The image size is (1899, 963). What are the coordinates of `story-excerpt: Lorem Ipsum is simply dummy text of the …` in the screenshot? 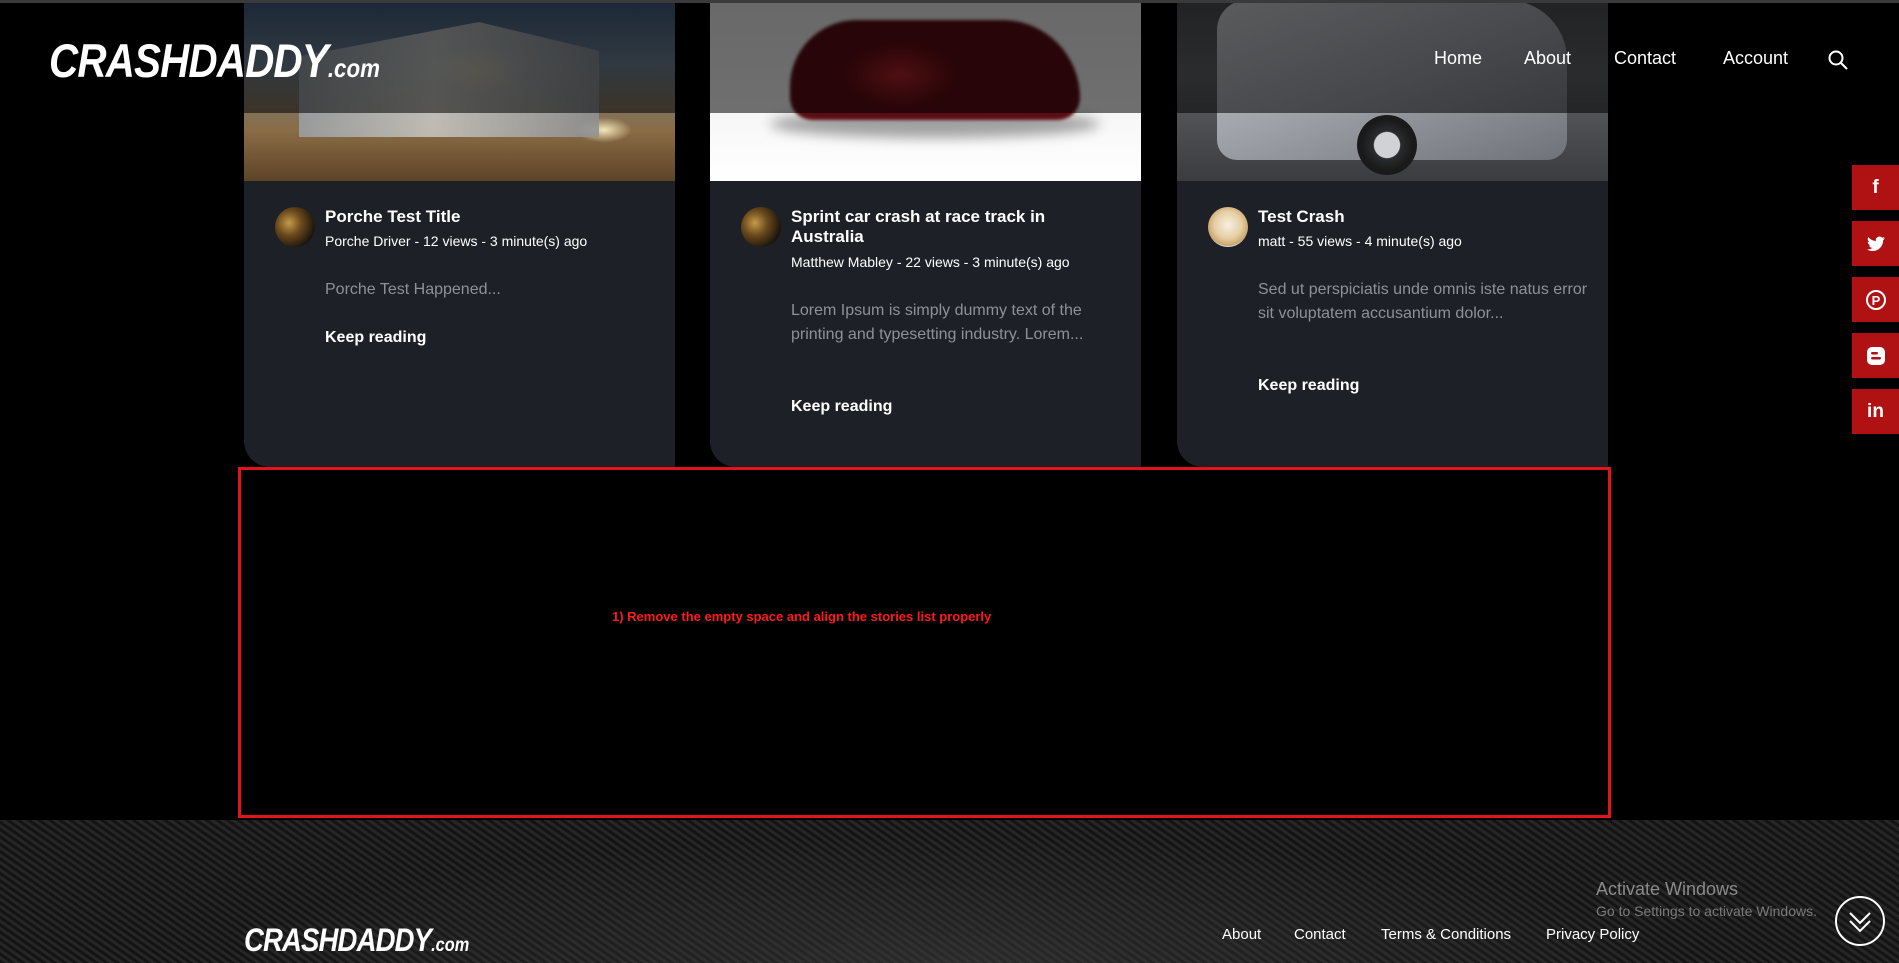 It's located at (937, 322).